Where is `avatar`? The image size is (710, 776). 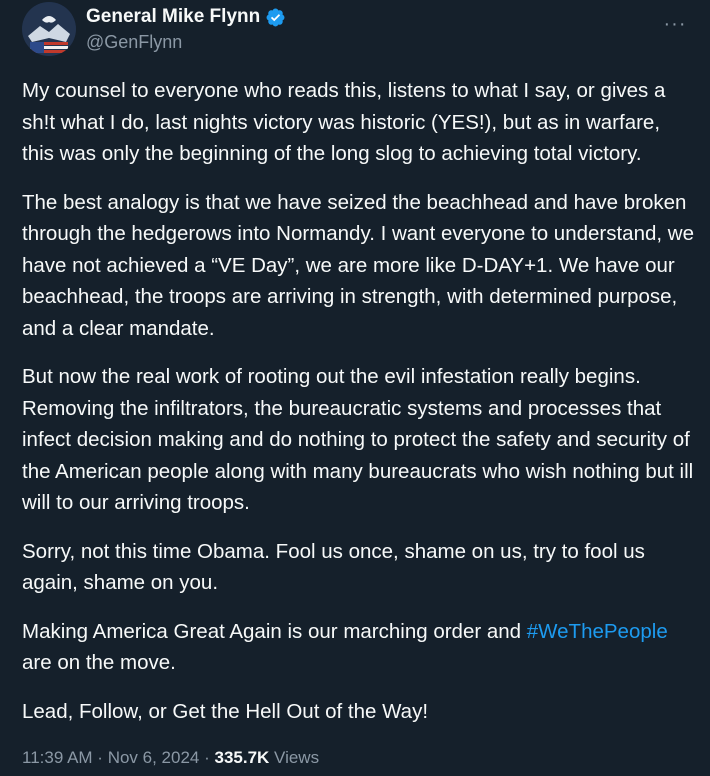 avatar is located at coordinates (49, 29).